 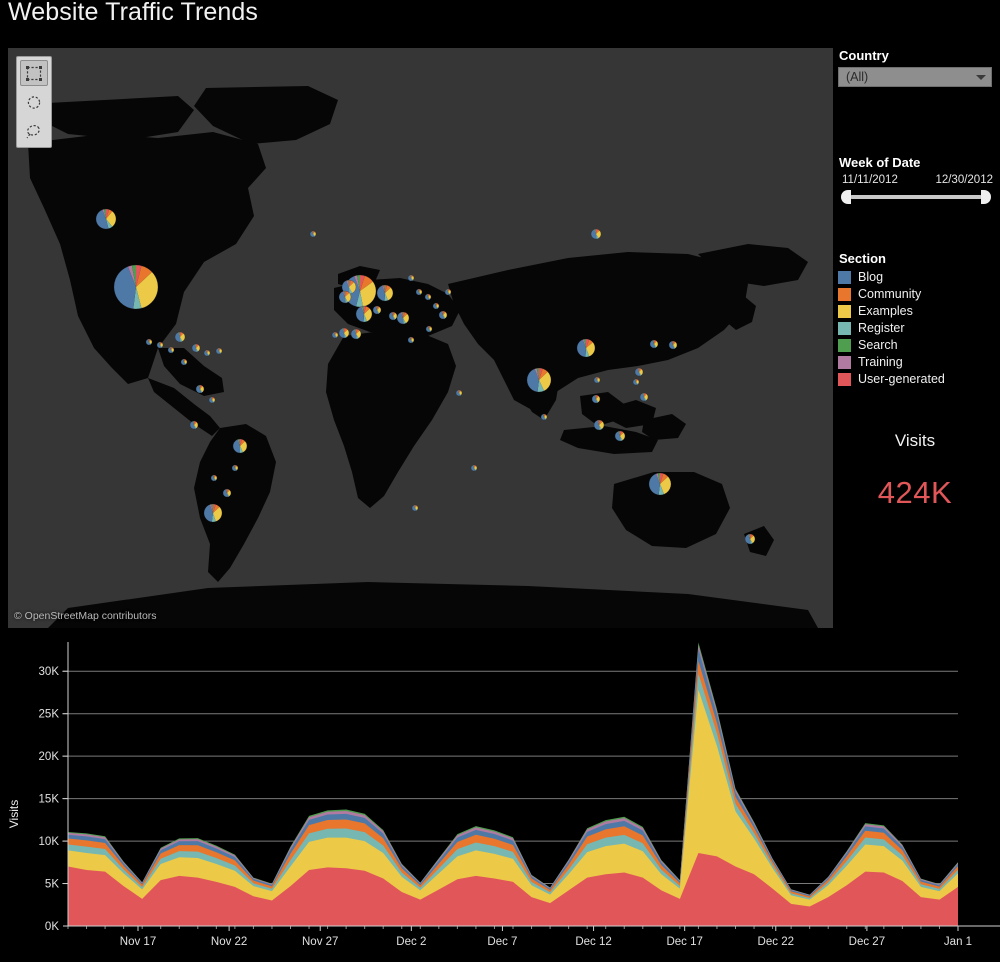 I want to click on lasso-select-tool, so click(x=34, y=131).